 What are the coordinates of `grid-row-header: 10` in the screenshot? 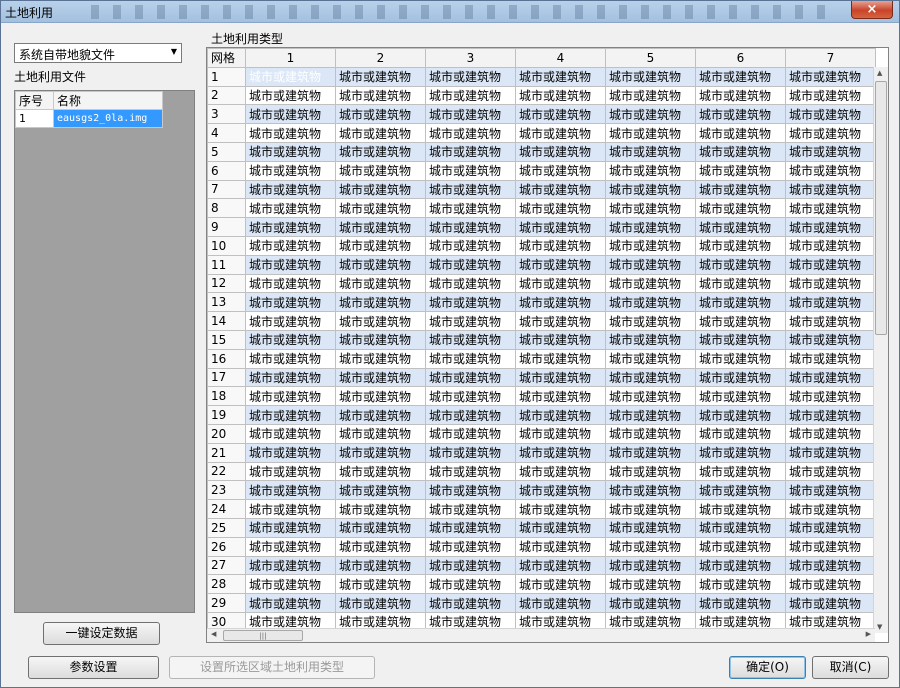 It's located at (226, 245).